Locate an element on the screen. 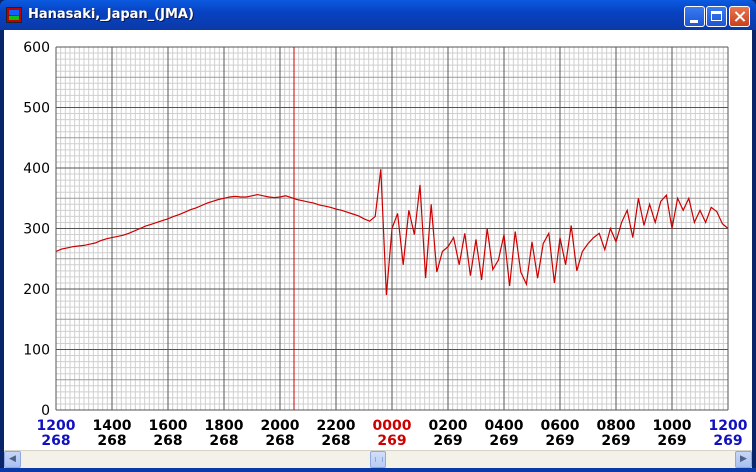 This screenshot has width=756, height=472. y-tick-label: 600 is located at coordinates (36, 48).